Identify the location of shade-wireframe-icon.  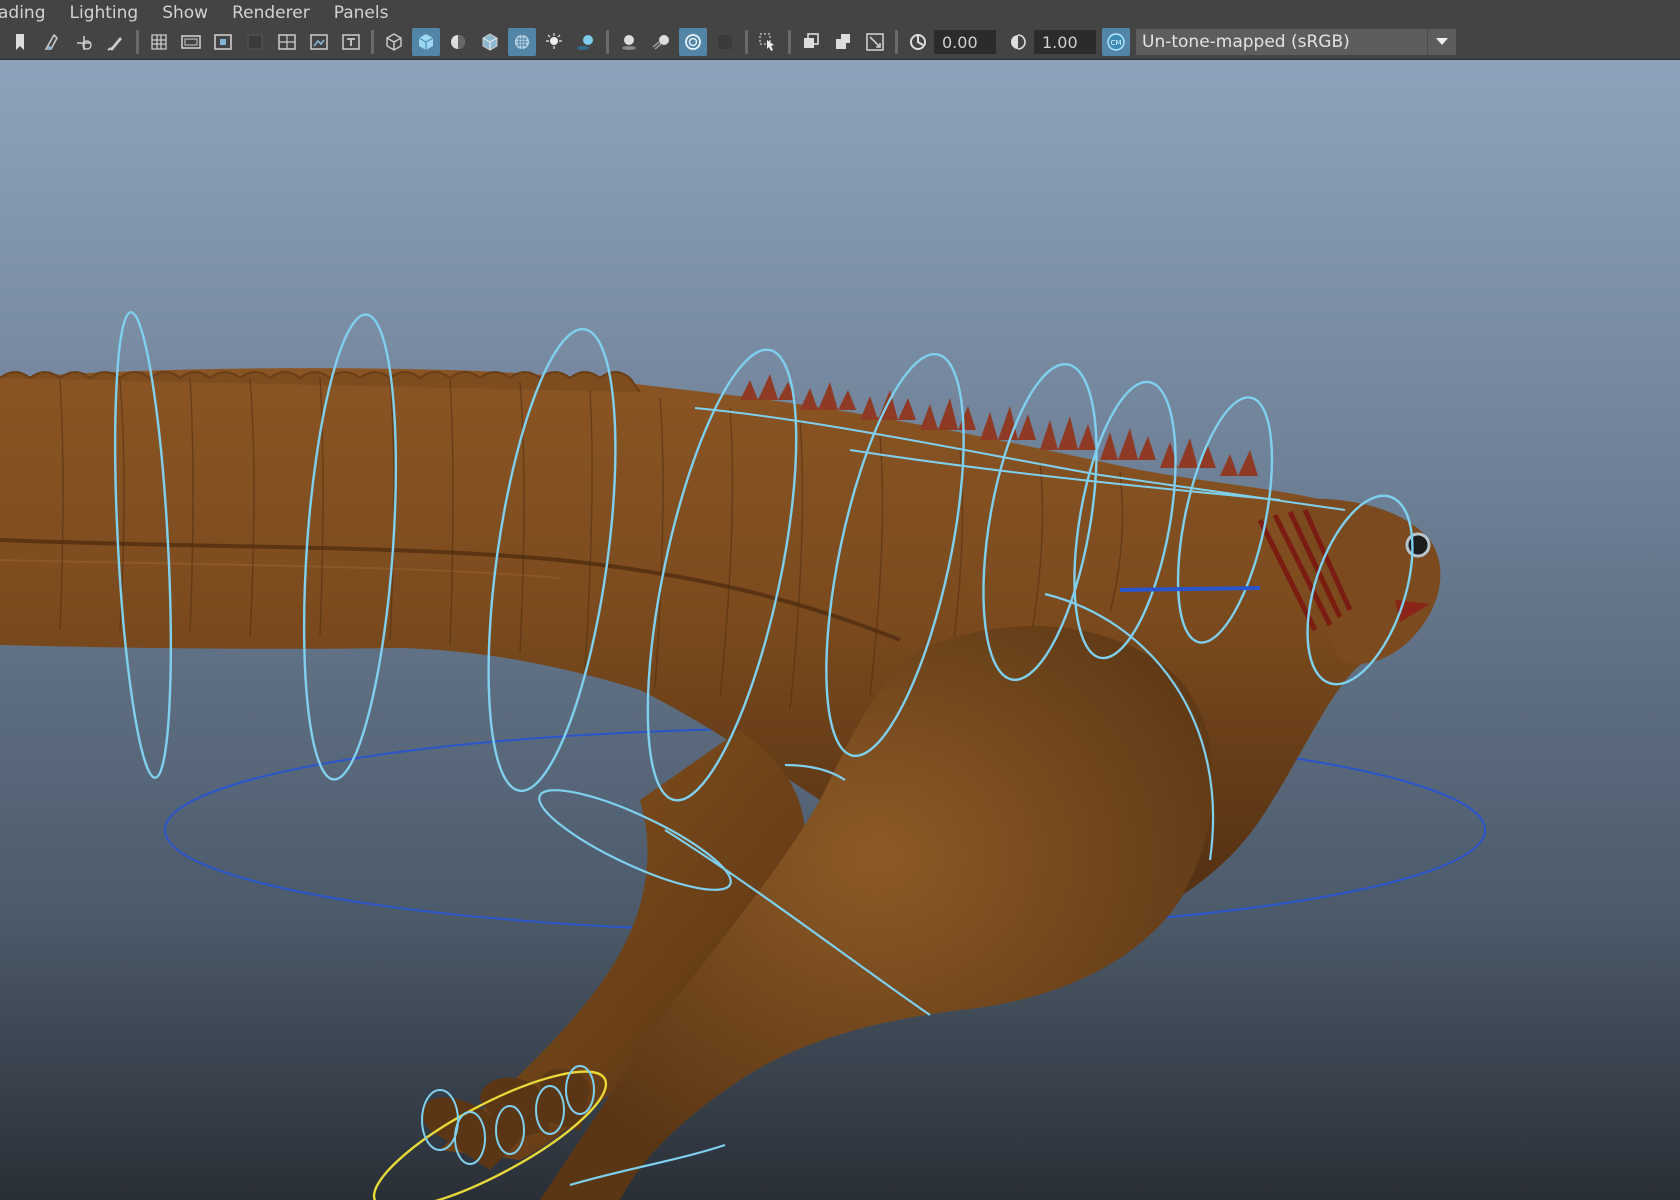
(458, 42).